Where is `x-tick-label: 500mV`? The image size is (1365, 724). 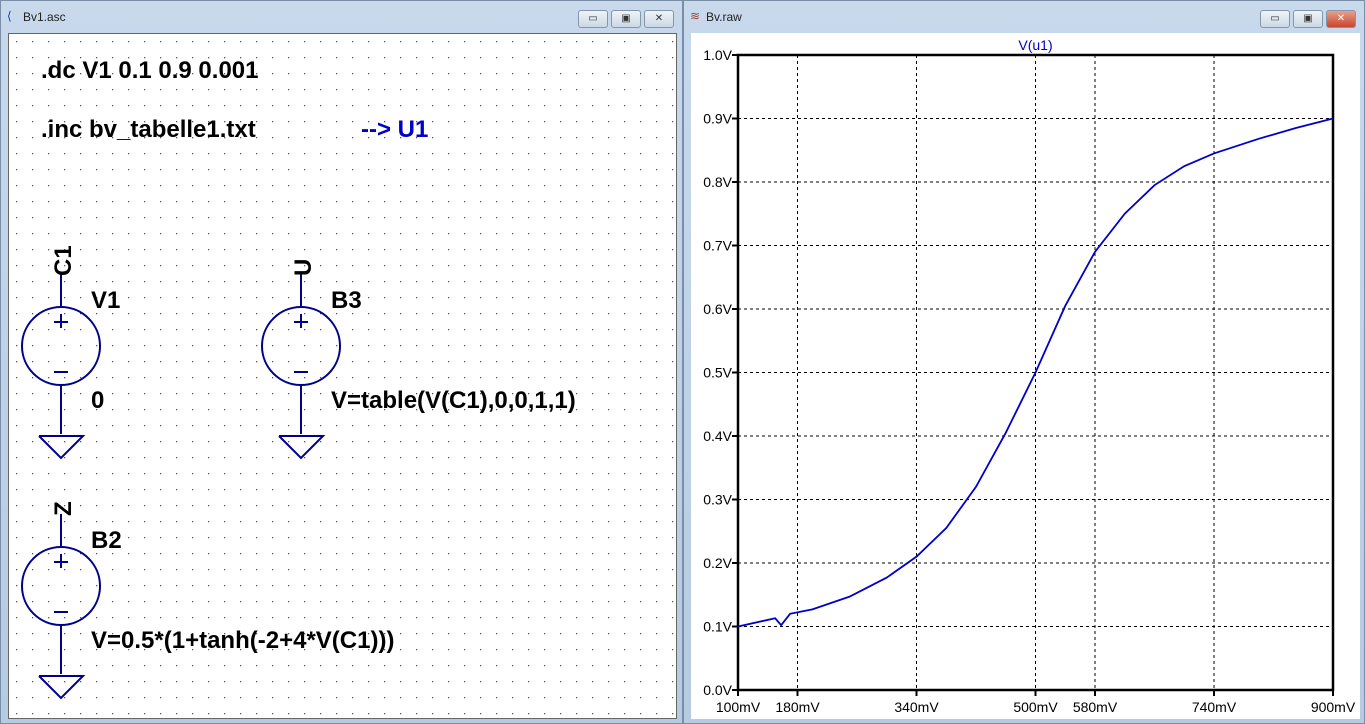
x-tick-label: 500mV is located at coordinates (1035, 707).